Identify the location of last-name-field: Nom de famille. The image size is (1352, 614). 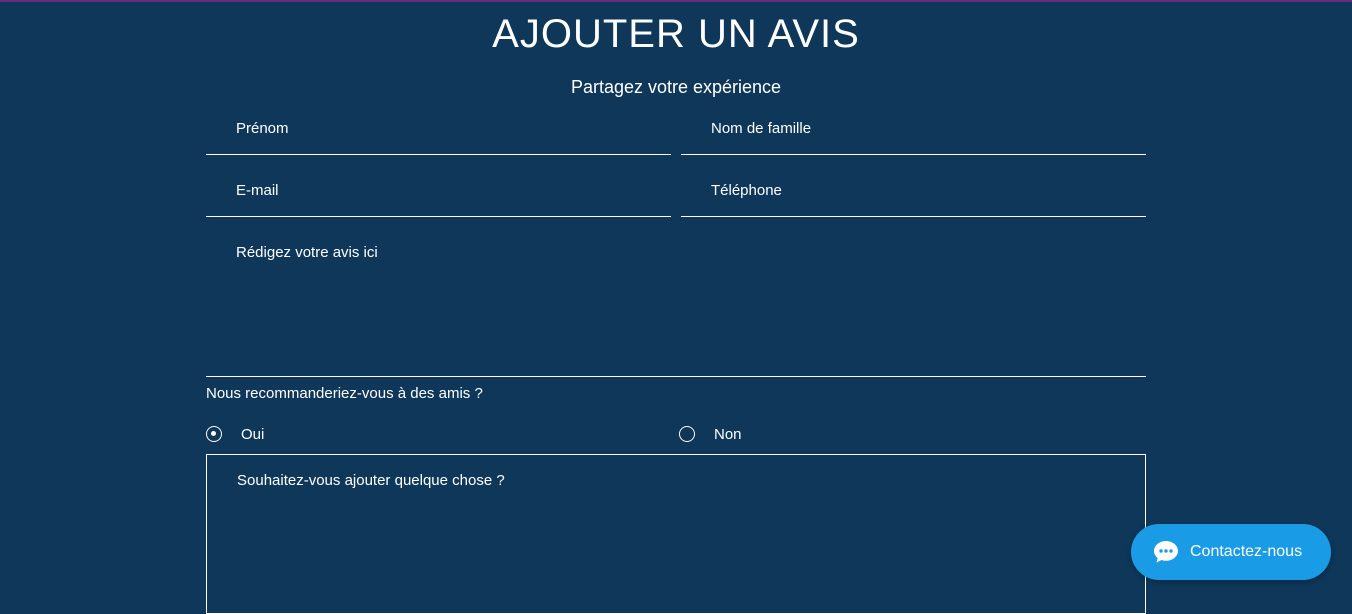
(913, 137).